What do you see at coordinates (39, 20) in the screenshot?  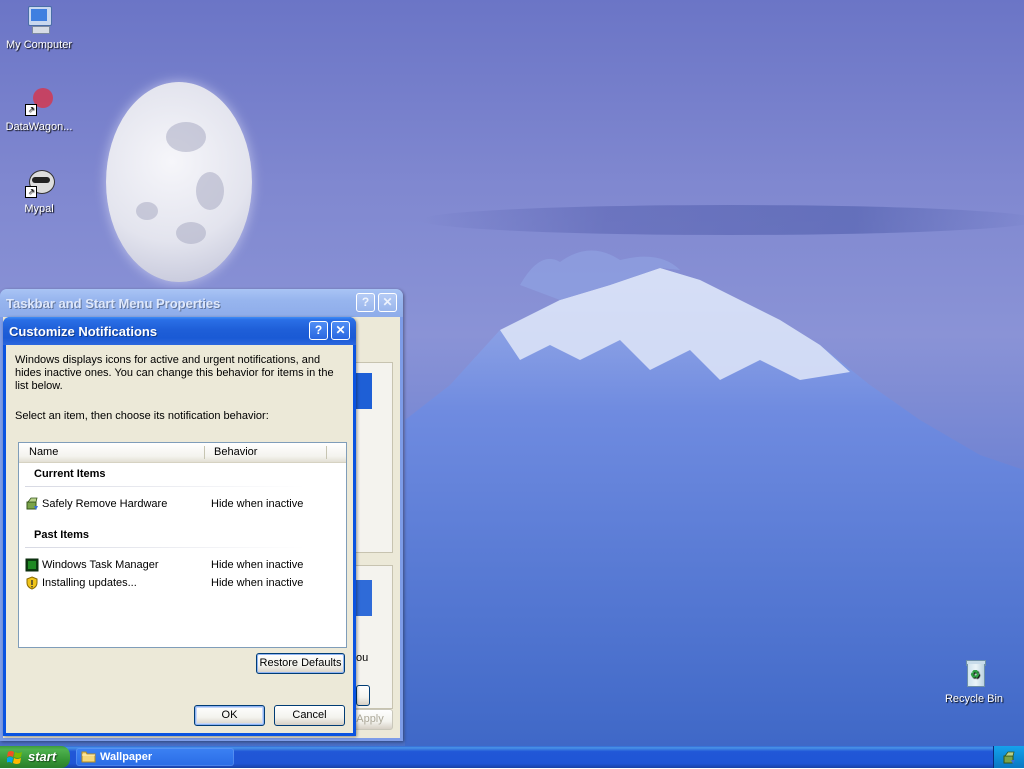 I see `computer-icon` at bounding box center [39, 20].